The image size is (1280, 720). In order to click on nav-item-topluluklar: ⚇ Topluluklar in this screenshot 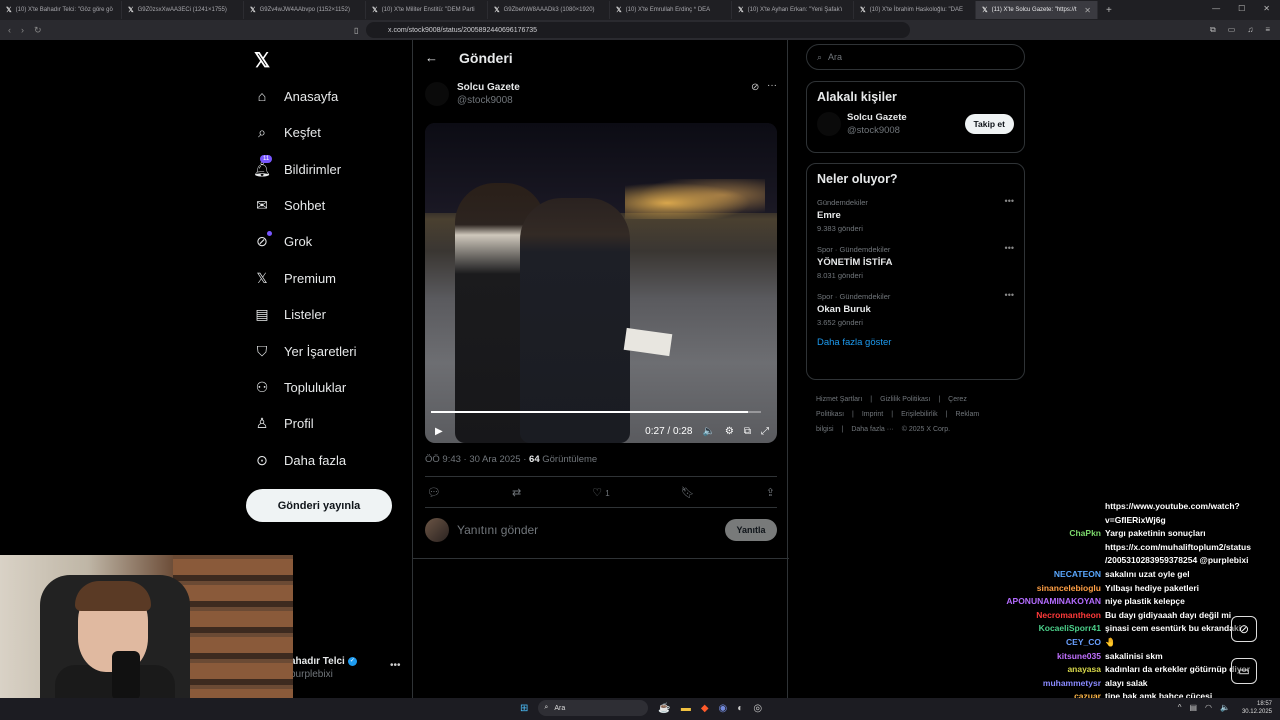, I will do `click(300, 387)`.